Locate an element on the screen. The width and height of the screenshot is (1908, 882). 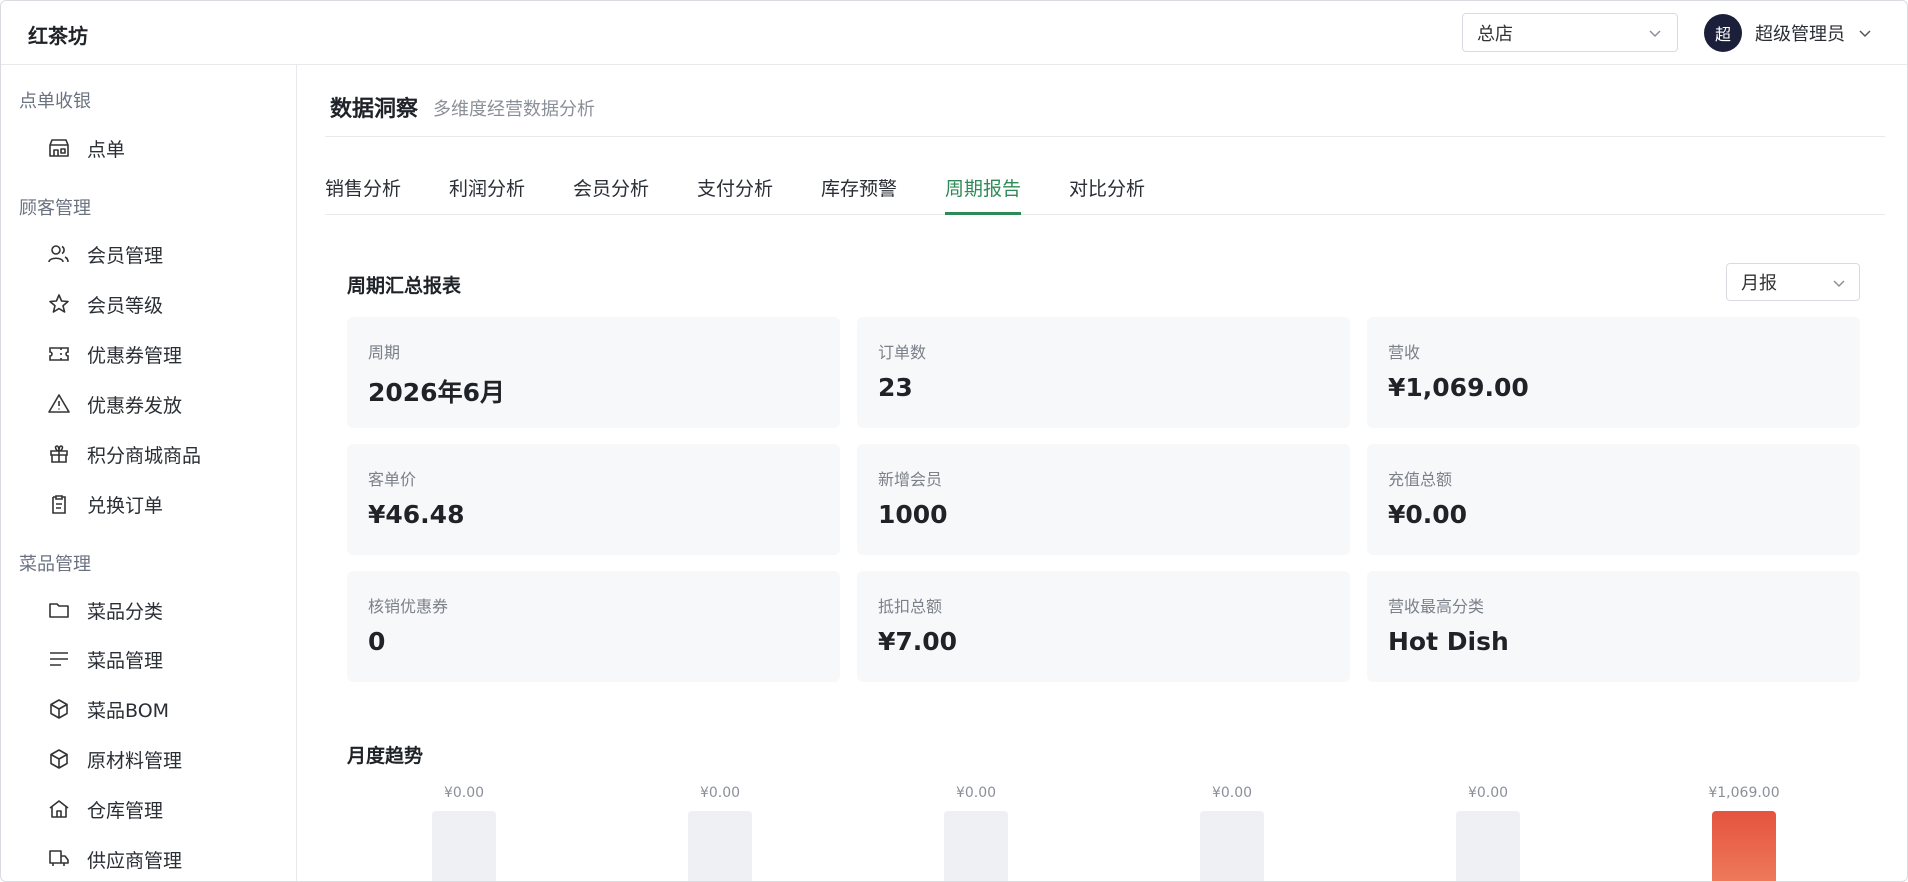
store-select: 总店 is located at coordinates (1570, 32).